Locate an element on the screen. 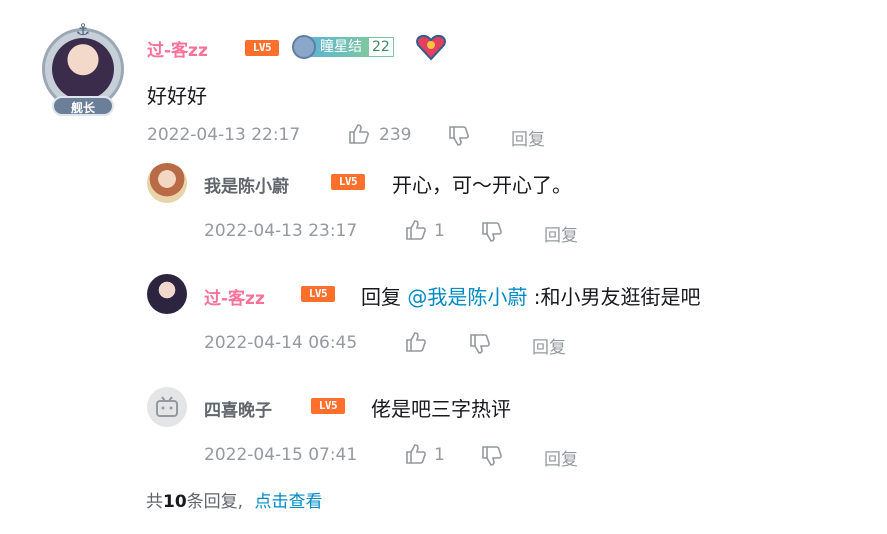 The image size is (887, 534). comment-time: 2022-04-13 22:17 is located at coordinates (224, 135).